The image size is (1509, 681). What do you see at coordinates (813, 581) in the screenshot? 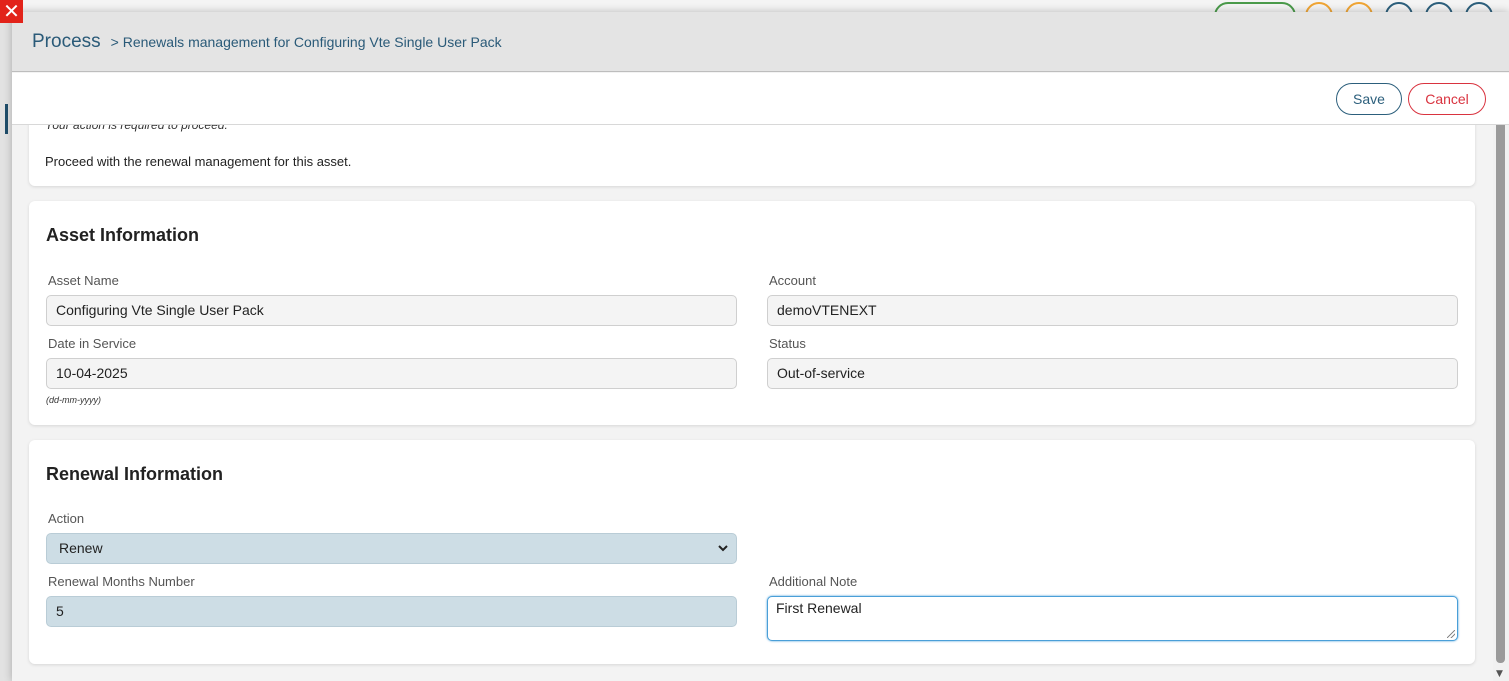
I see `additional-note-label: Additional Note` at bounding box center [813, 581].